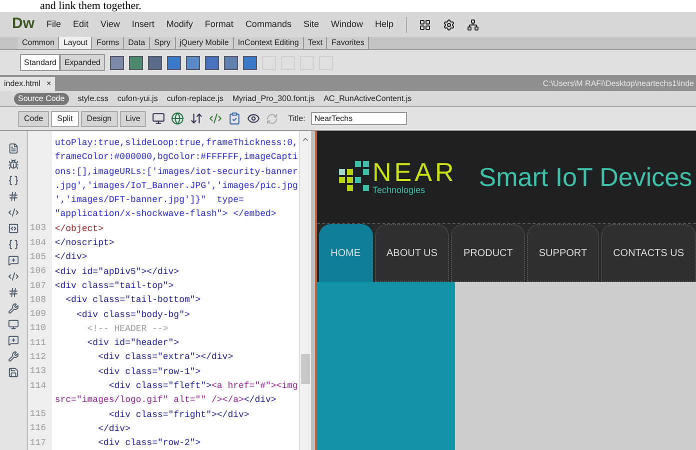 The image size is (696, 450). What do you see at coordinates (127, 329) in the screenshot?
I see `code-line: <!-- HEADER -->` at bounding box center [127, 329].